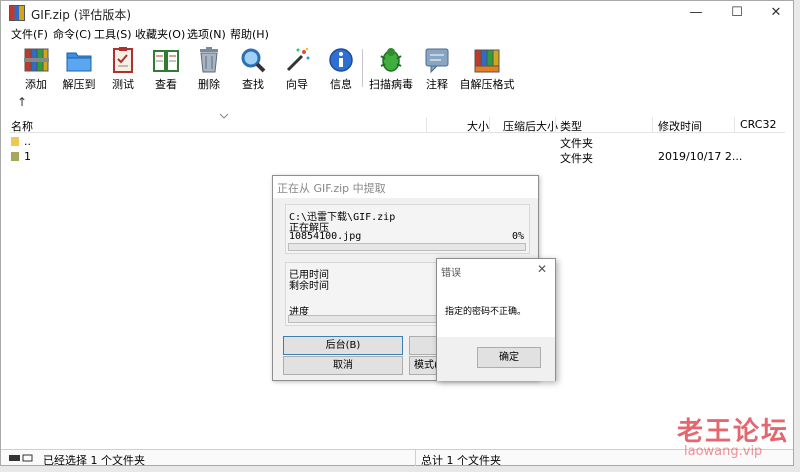 This screenshot has height=472, width=800. I want to click on menu-commands: 命令(C), so click(72, 34).